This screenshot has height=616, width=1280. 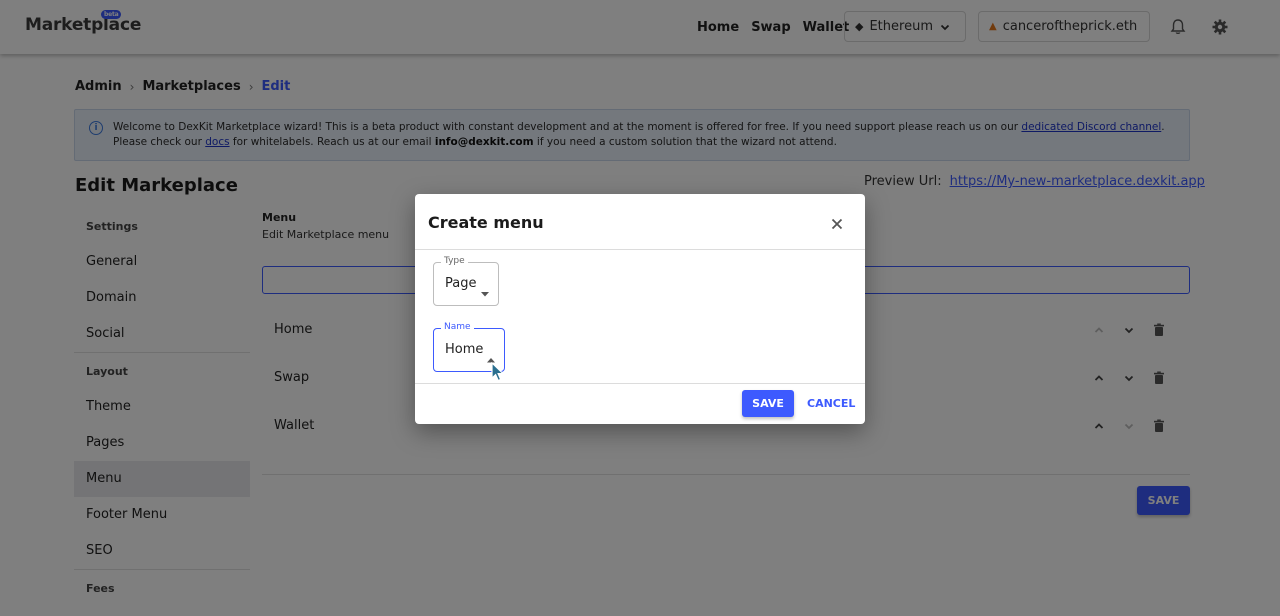 I want to click on dialog-title: Create menu, so click(x=486, y=222).